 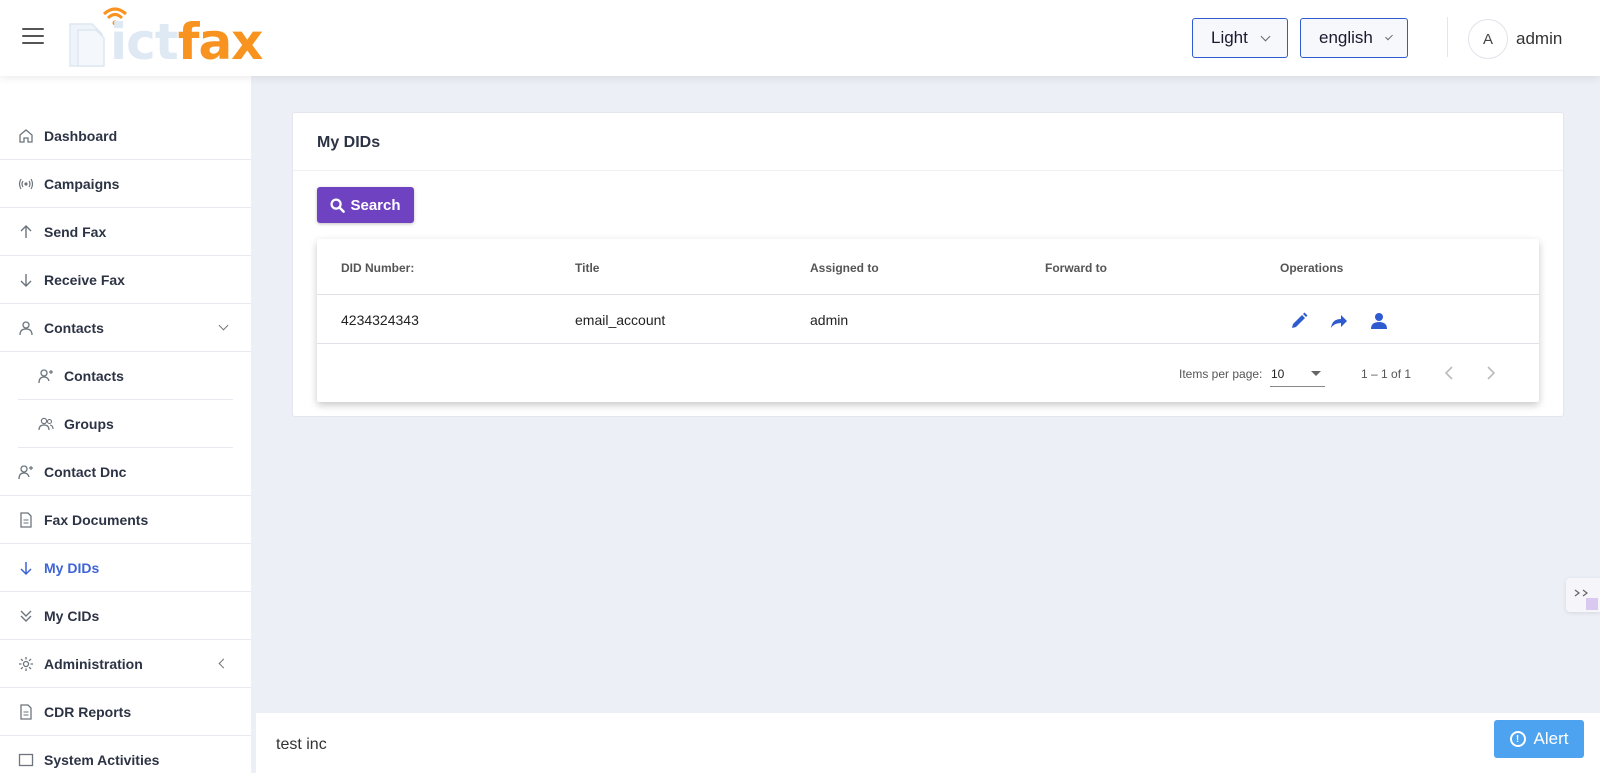 What do you see at coordinates (125, 184) in the screenshot?
I see `sidebar-item-campaigns: Campaigns` at bounding box center [125, 184].